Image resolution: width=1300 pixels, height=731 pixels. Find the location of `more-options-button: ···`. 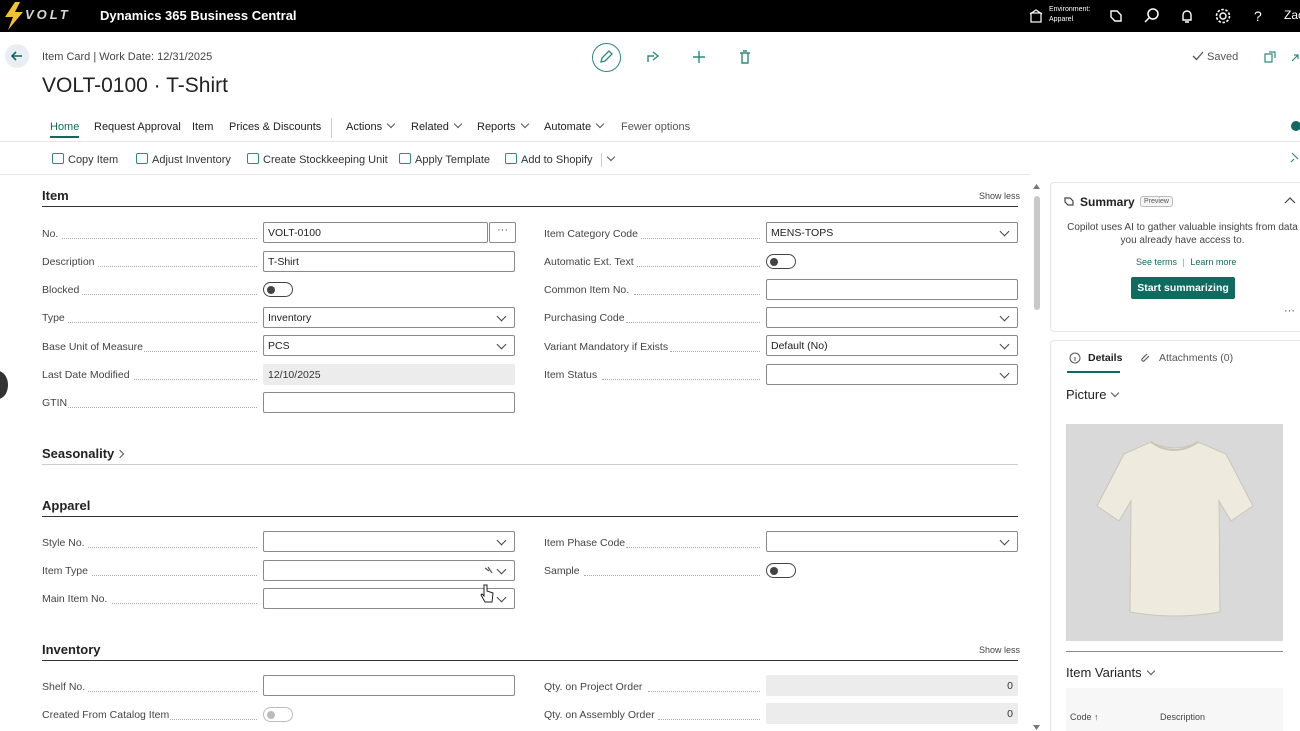

more-options-button: ··· is located at coordinates (1289, 311).